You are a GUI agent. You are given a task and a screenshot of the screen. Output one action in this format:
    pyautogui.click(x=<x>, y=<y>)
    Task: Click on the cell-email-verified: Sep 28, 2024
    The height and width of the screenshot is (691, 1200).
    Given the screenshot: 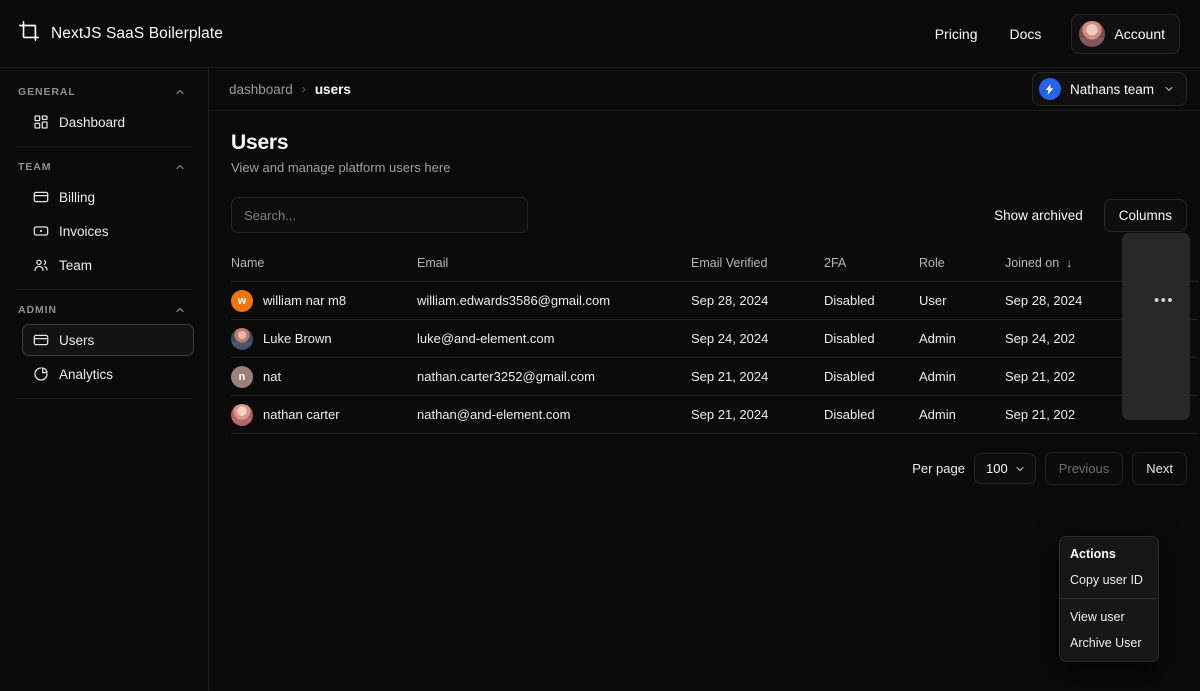 What is the action you would take?
    pyautogui.click(x=757, y=300)
    